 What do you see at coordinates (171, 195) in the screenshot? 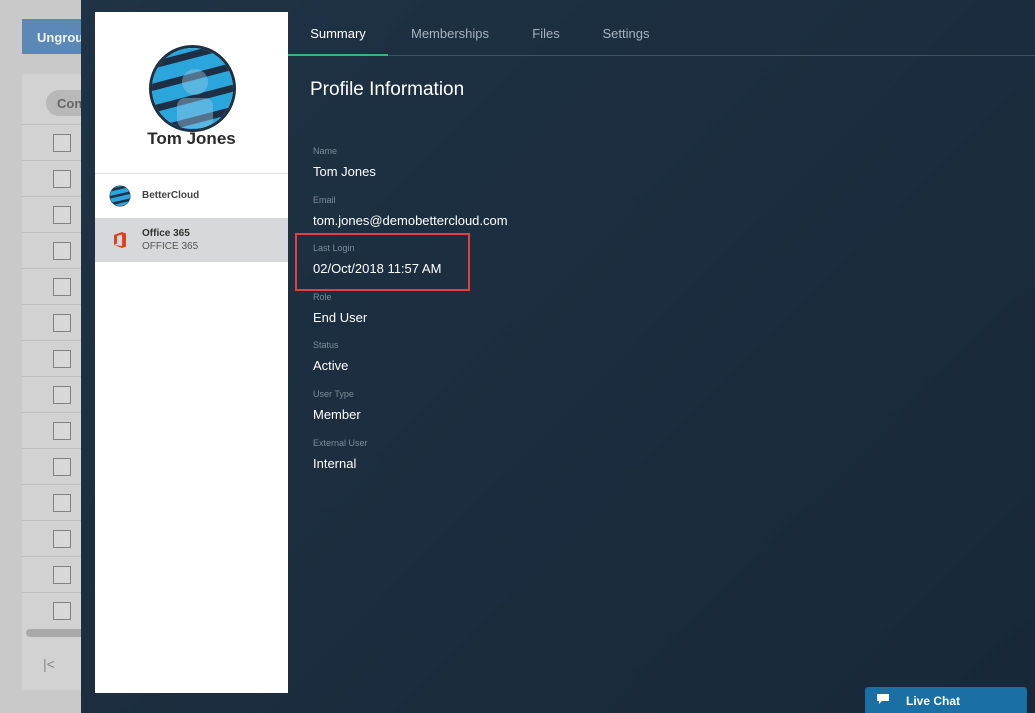
I see `app-item-label: BetterCloud` at bounding box center [171, 195].